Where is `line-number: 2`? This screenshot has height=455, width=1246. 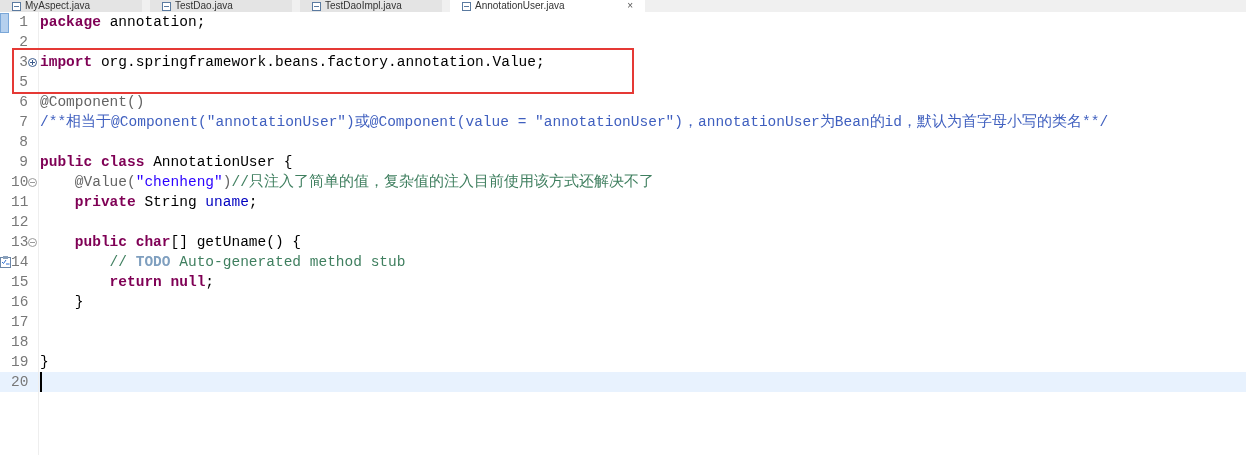 line-number: 2 is located at coordinates (23, 42).